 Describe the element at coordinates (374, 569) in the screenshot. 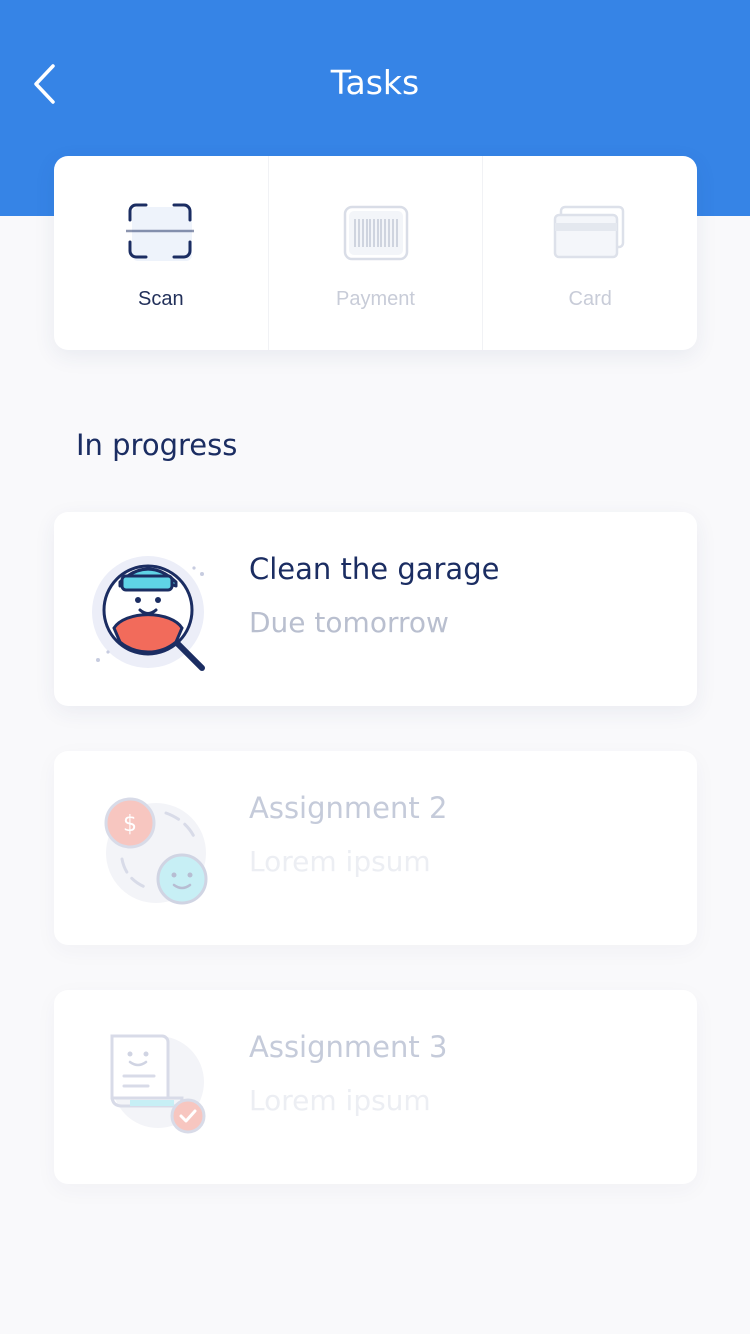

I see `task-name: Clean the garage` at that location.